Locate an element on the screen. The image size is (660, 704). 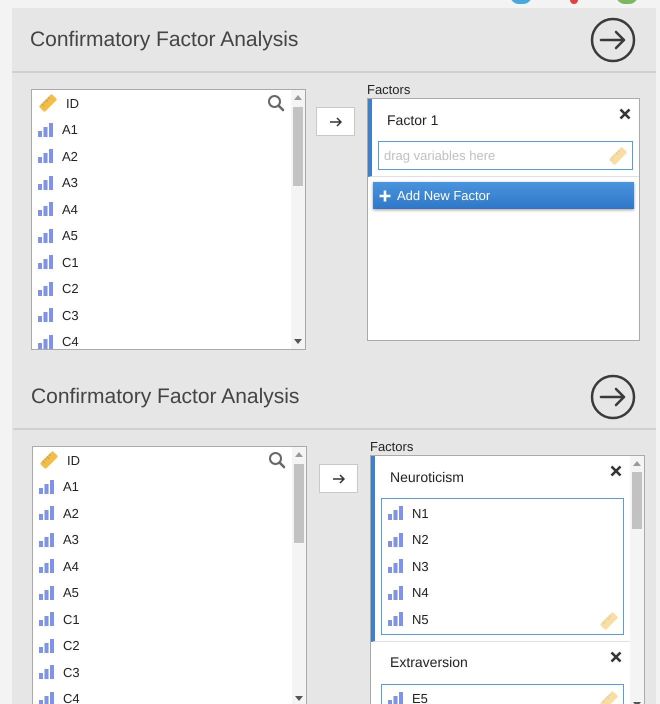
variable-name: N2 is located at coordinates (420, 540).